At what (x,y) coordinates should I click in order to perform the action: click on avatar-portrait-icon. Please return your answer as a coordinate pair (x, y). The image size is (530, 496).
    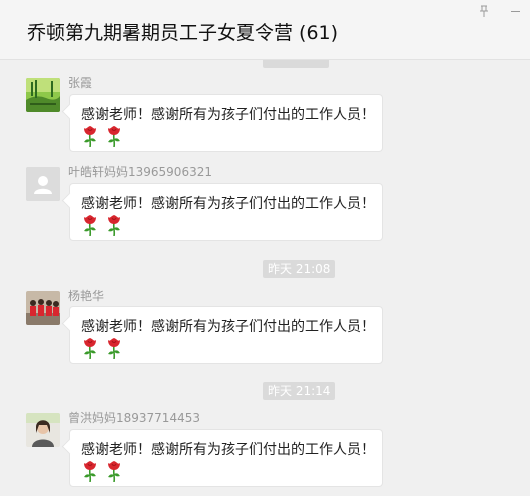
    Looking at the image, I should click on (43, 430).